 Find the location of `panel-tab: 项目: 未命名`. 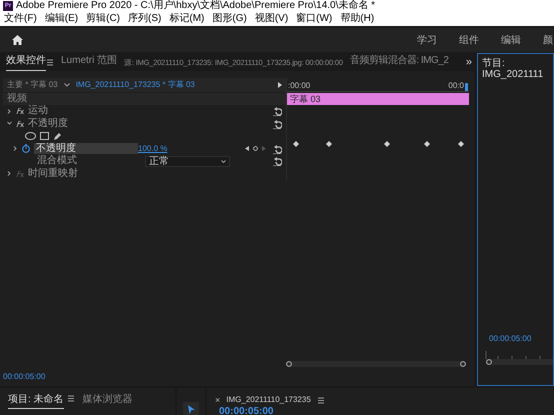

panel-tab: 项目: 未命名 is located at coordinates (36, 400).